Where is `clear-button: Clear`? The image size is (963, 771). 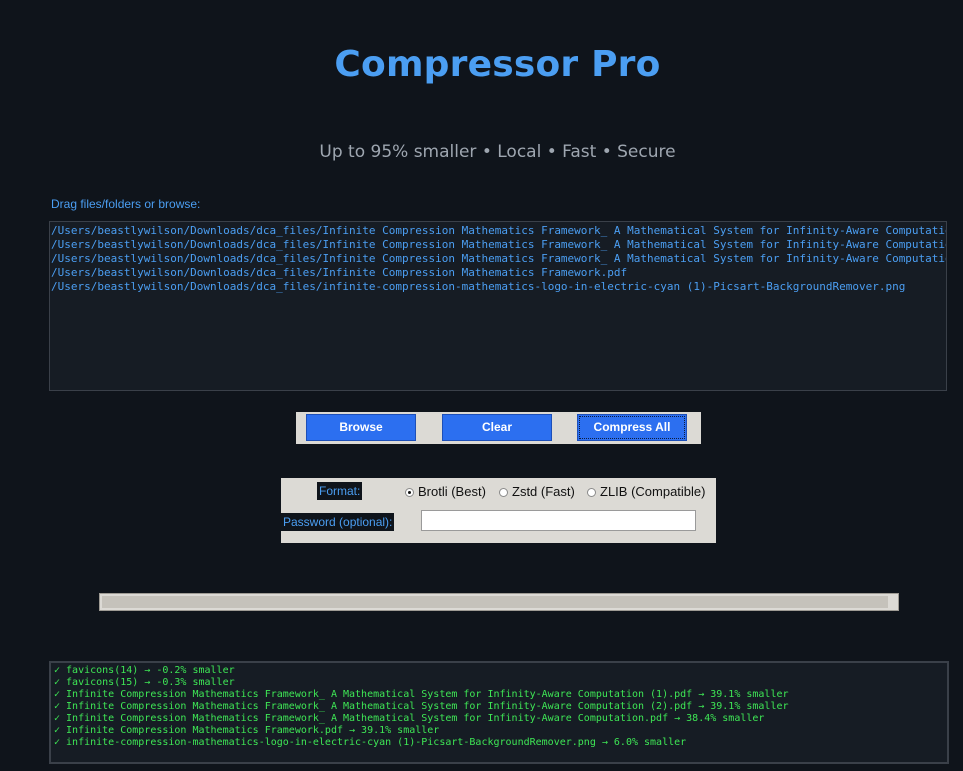 clear-button: Clear is located at coordinates (497, 427).